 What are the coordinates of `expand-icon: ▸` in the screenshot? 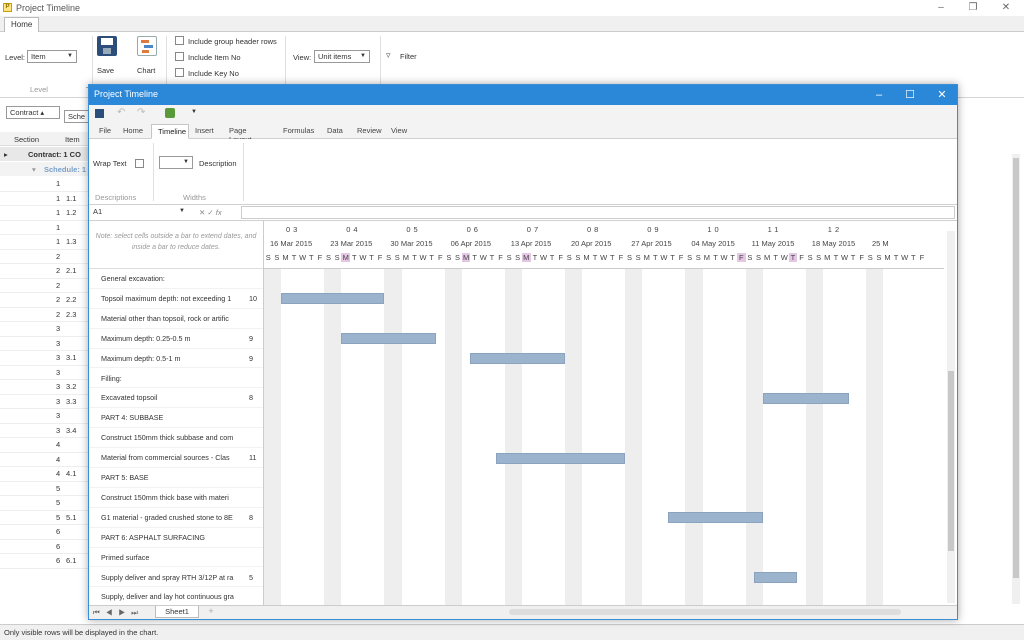 It's located at (6, 154).